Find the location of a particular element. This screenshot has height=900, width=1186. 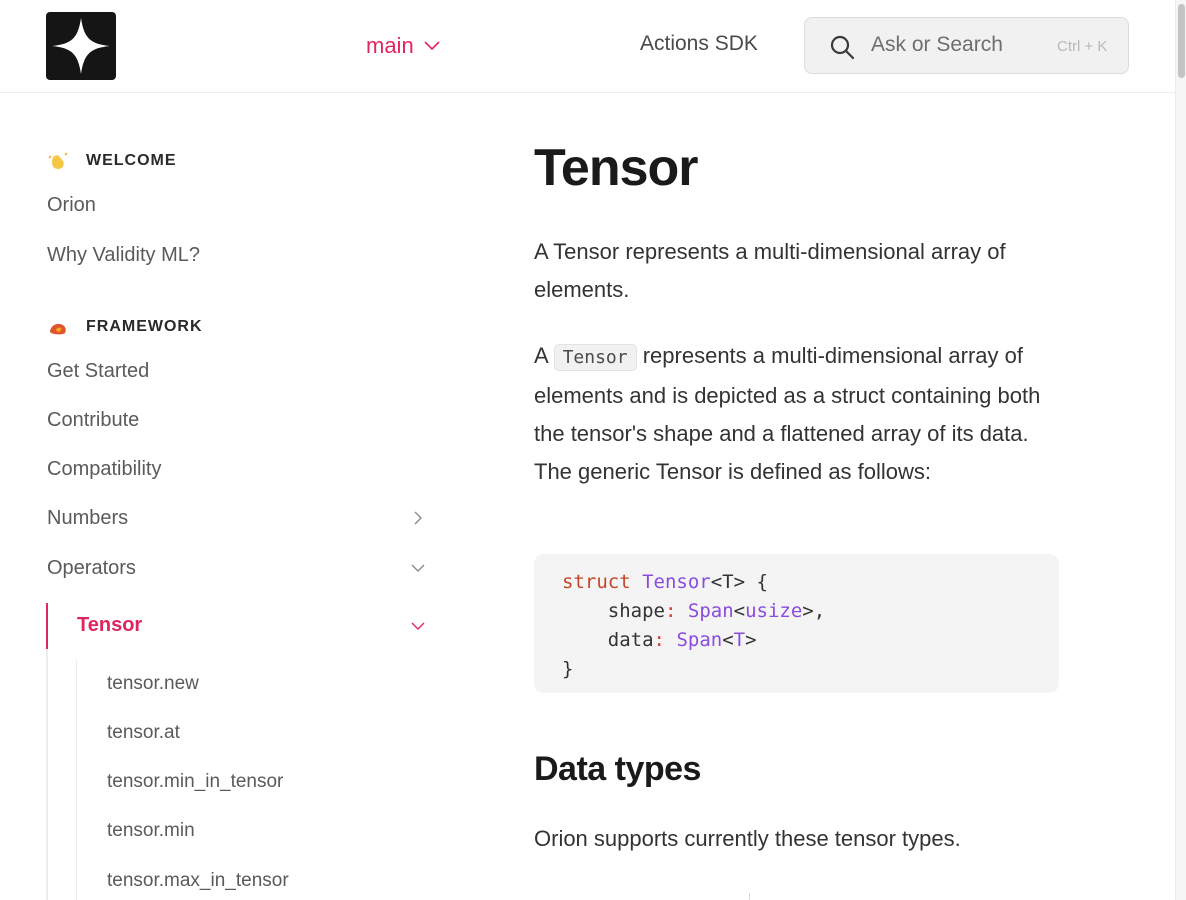

sidebar-item-numbers: Numbers is located at coordinates (87, 518).